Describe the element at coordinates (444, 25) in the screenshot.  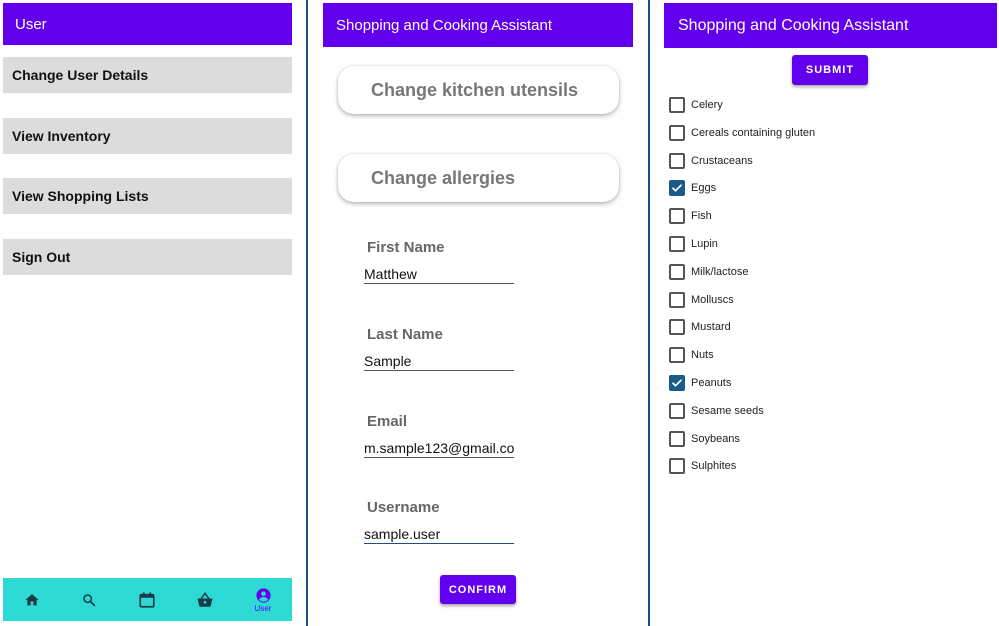
I see `form-screen-title: Shopping and Cooking Assistant` at that location.